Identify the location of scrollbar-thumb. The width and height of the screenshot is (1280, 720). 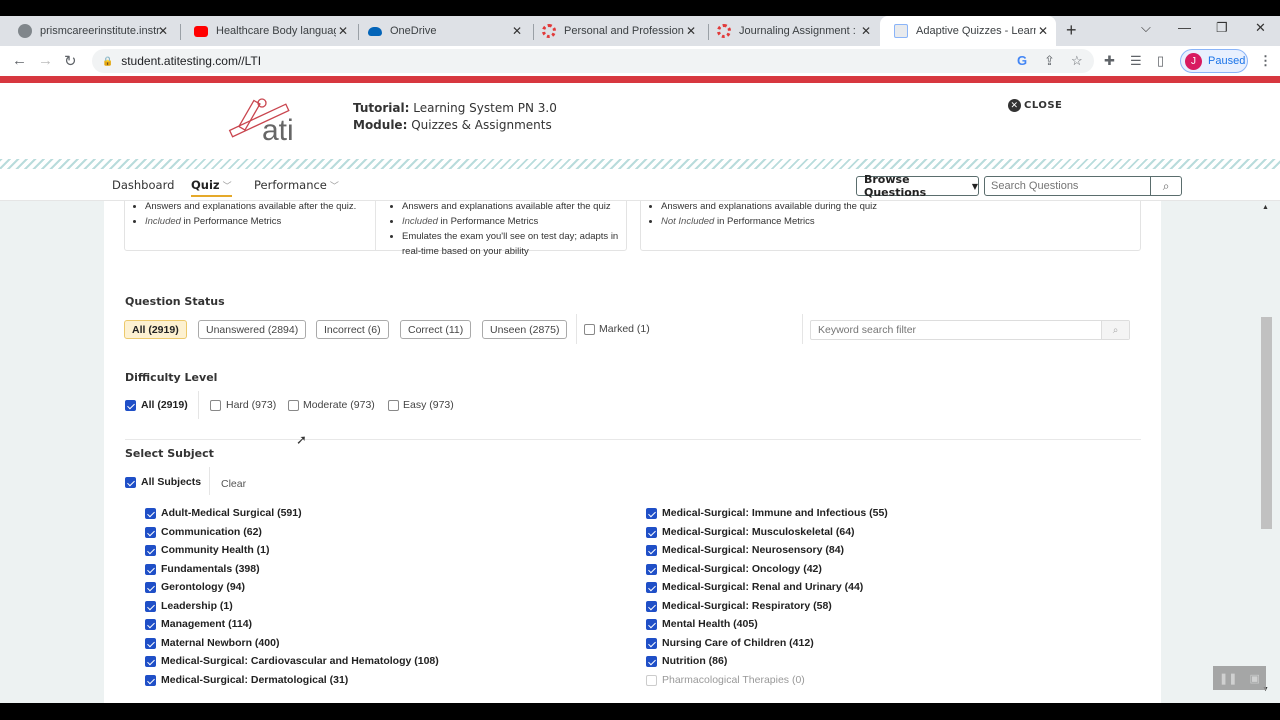
(1266, 423).